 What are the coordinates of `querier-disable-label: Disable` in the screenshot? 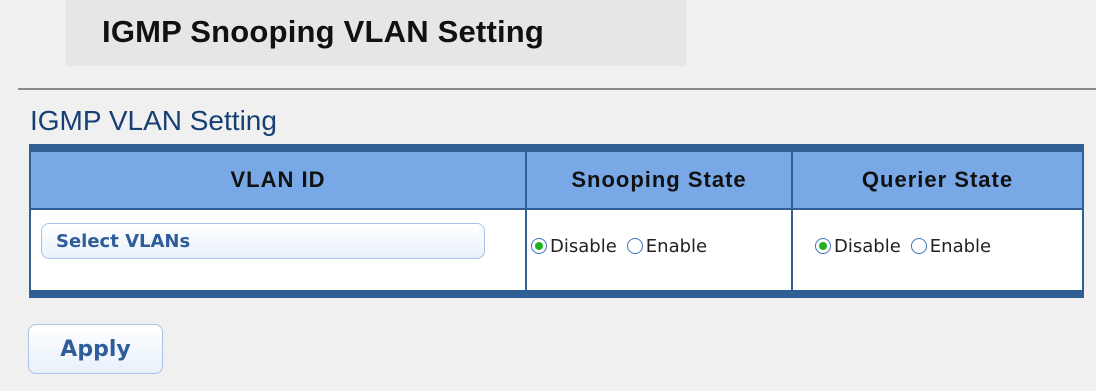 It's located at (867, 246).